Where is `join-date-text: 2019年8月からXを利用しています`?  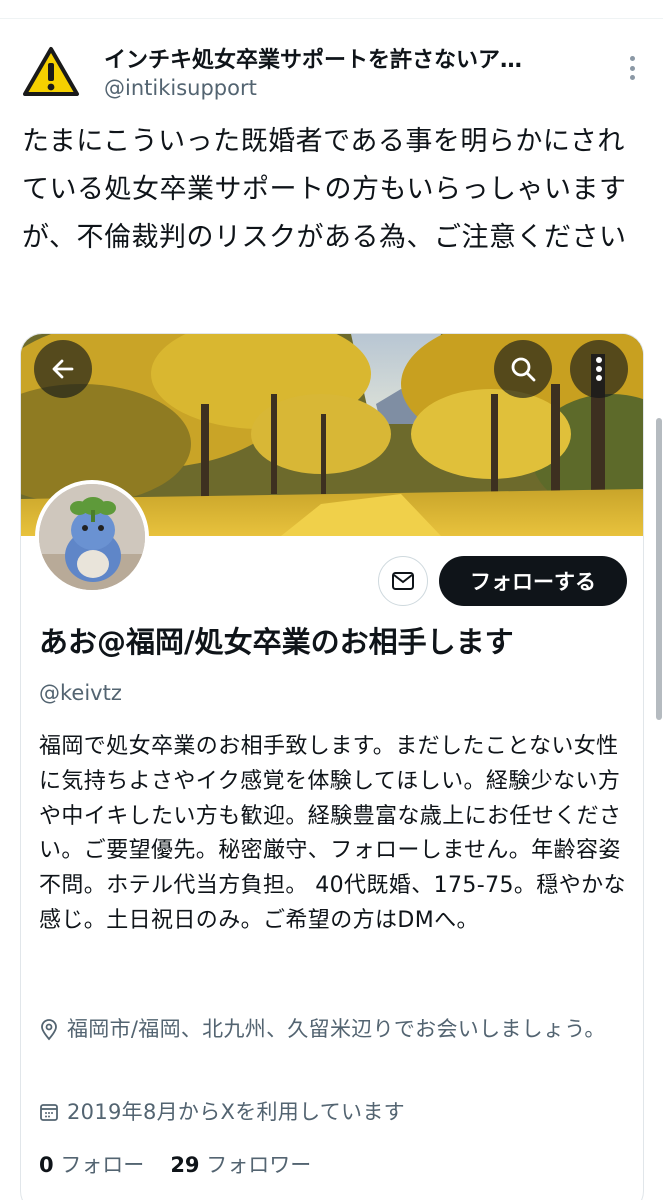
join-date-text: 2019年8月からXを利用しています is located at coordinates (236, 1112).